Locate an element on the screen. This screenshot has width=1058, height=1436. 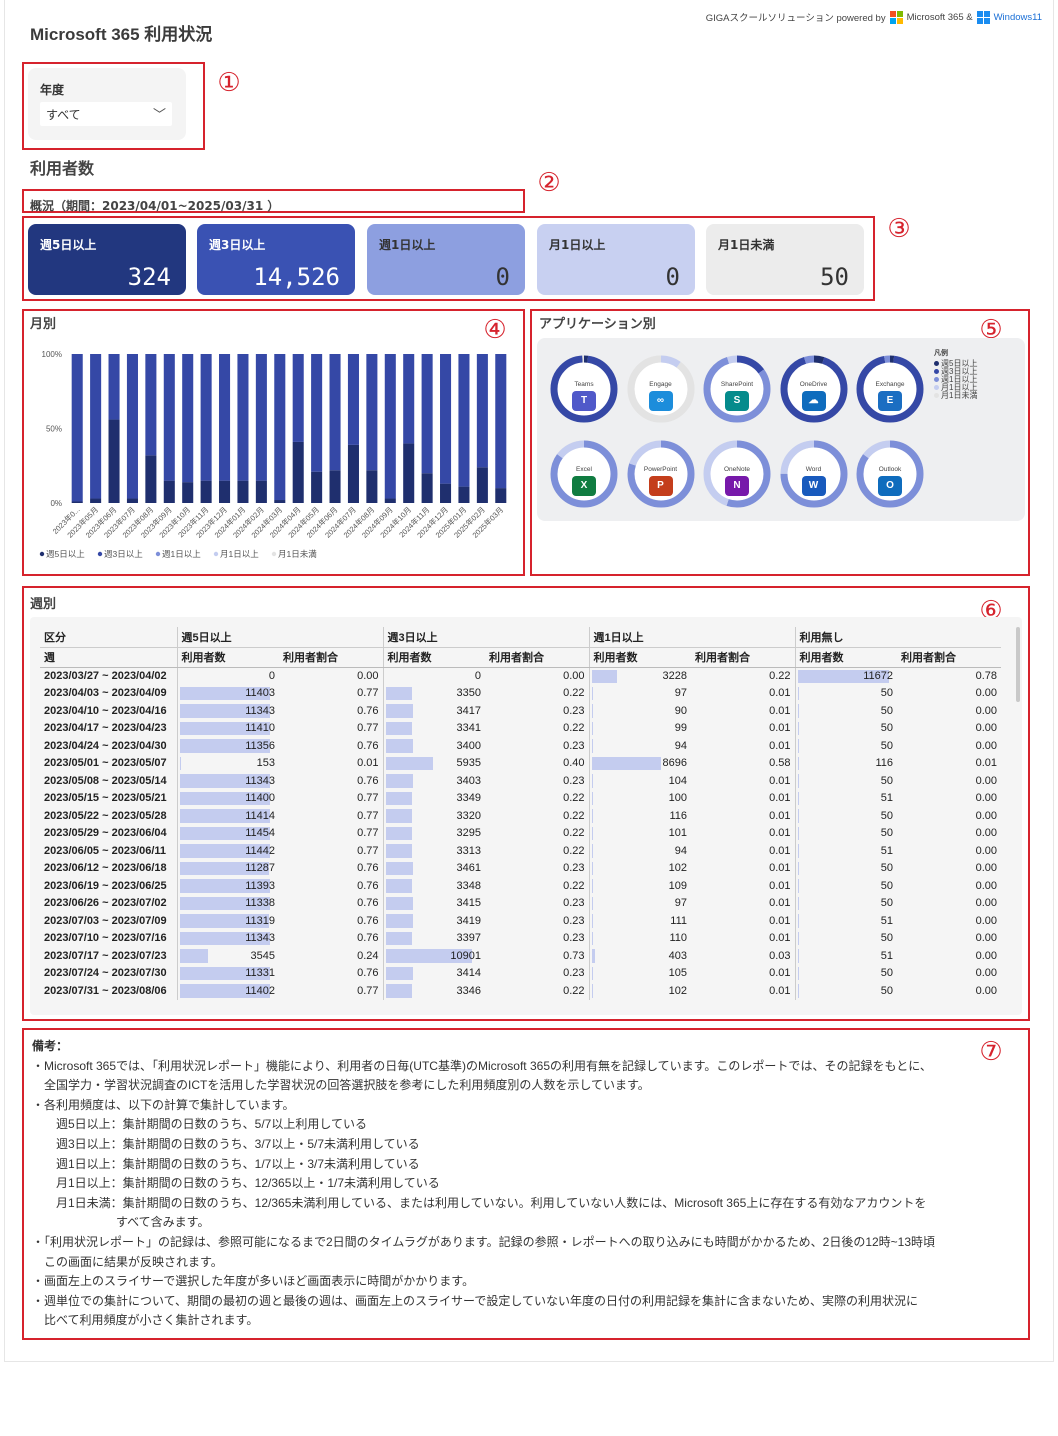
app-ring-sharepoint: SharePoint S is located at coordinates (737, 389).